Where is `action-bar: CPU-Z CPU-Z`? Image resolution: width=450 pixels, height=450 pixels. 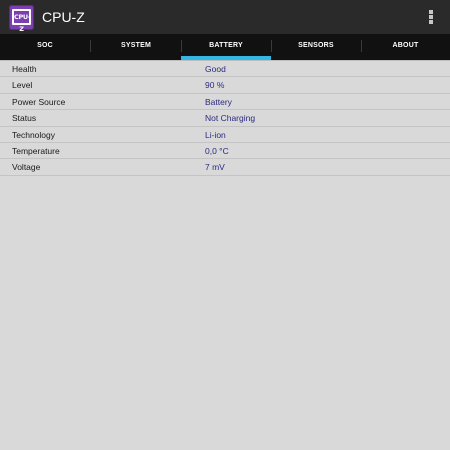 action-bar: CPU-Z CPU-Z is located at coordinates (225, 17).